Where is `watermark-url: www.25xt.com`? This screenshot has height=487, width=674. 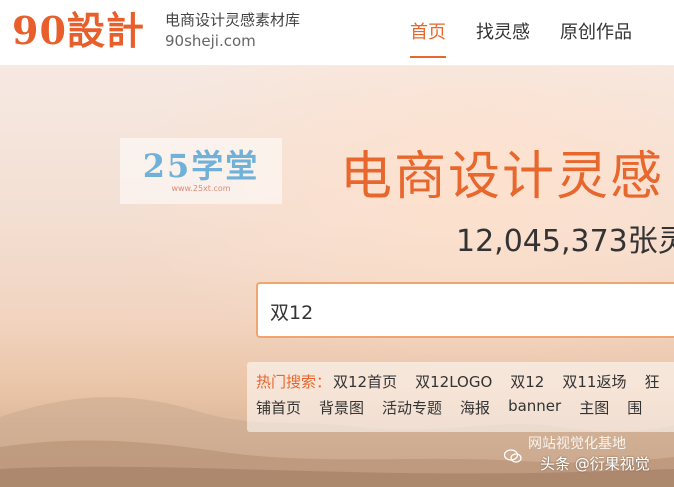 watermark-url: www.25xt.com is located at coordinates (201, 188).